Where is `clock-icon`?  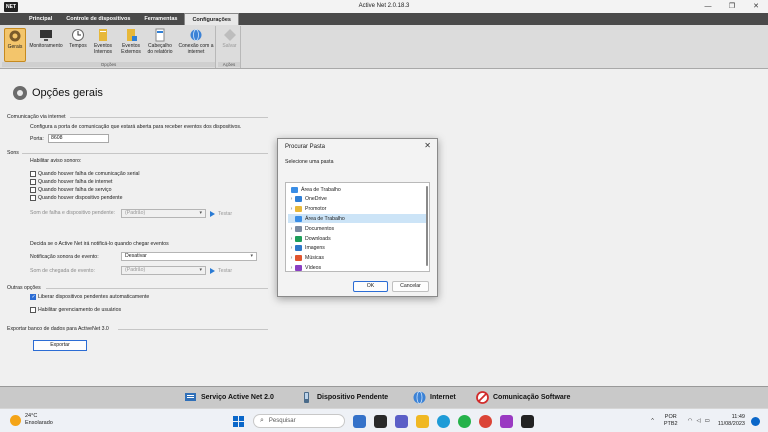 clock-icon is located at coordinates (78, 35).